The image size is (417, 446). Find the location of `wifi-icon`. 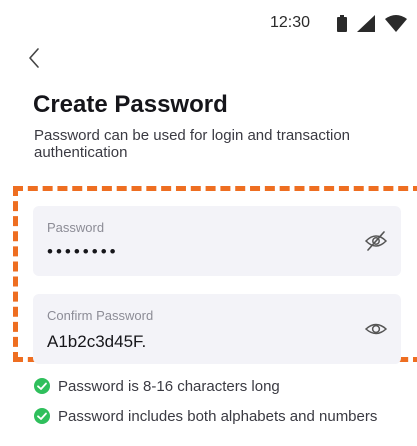

wifi-icon is located at coordinates (396, 23).